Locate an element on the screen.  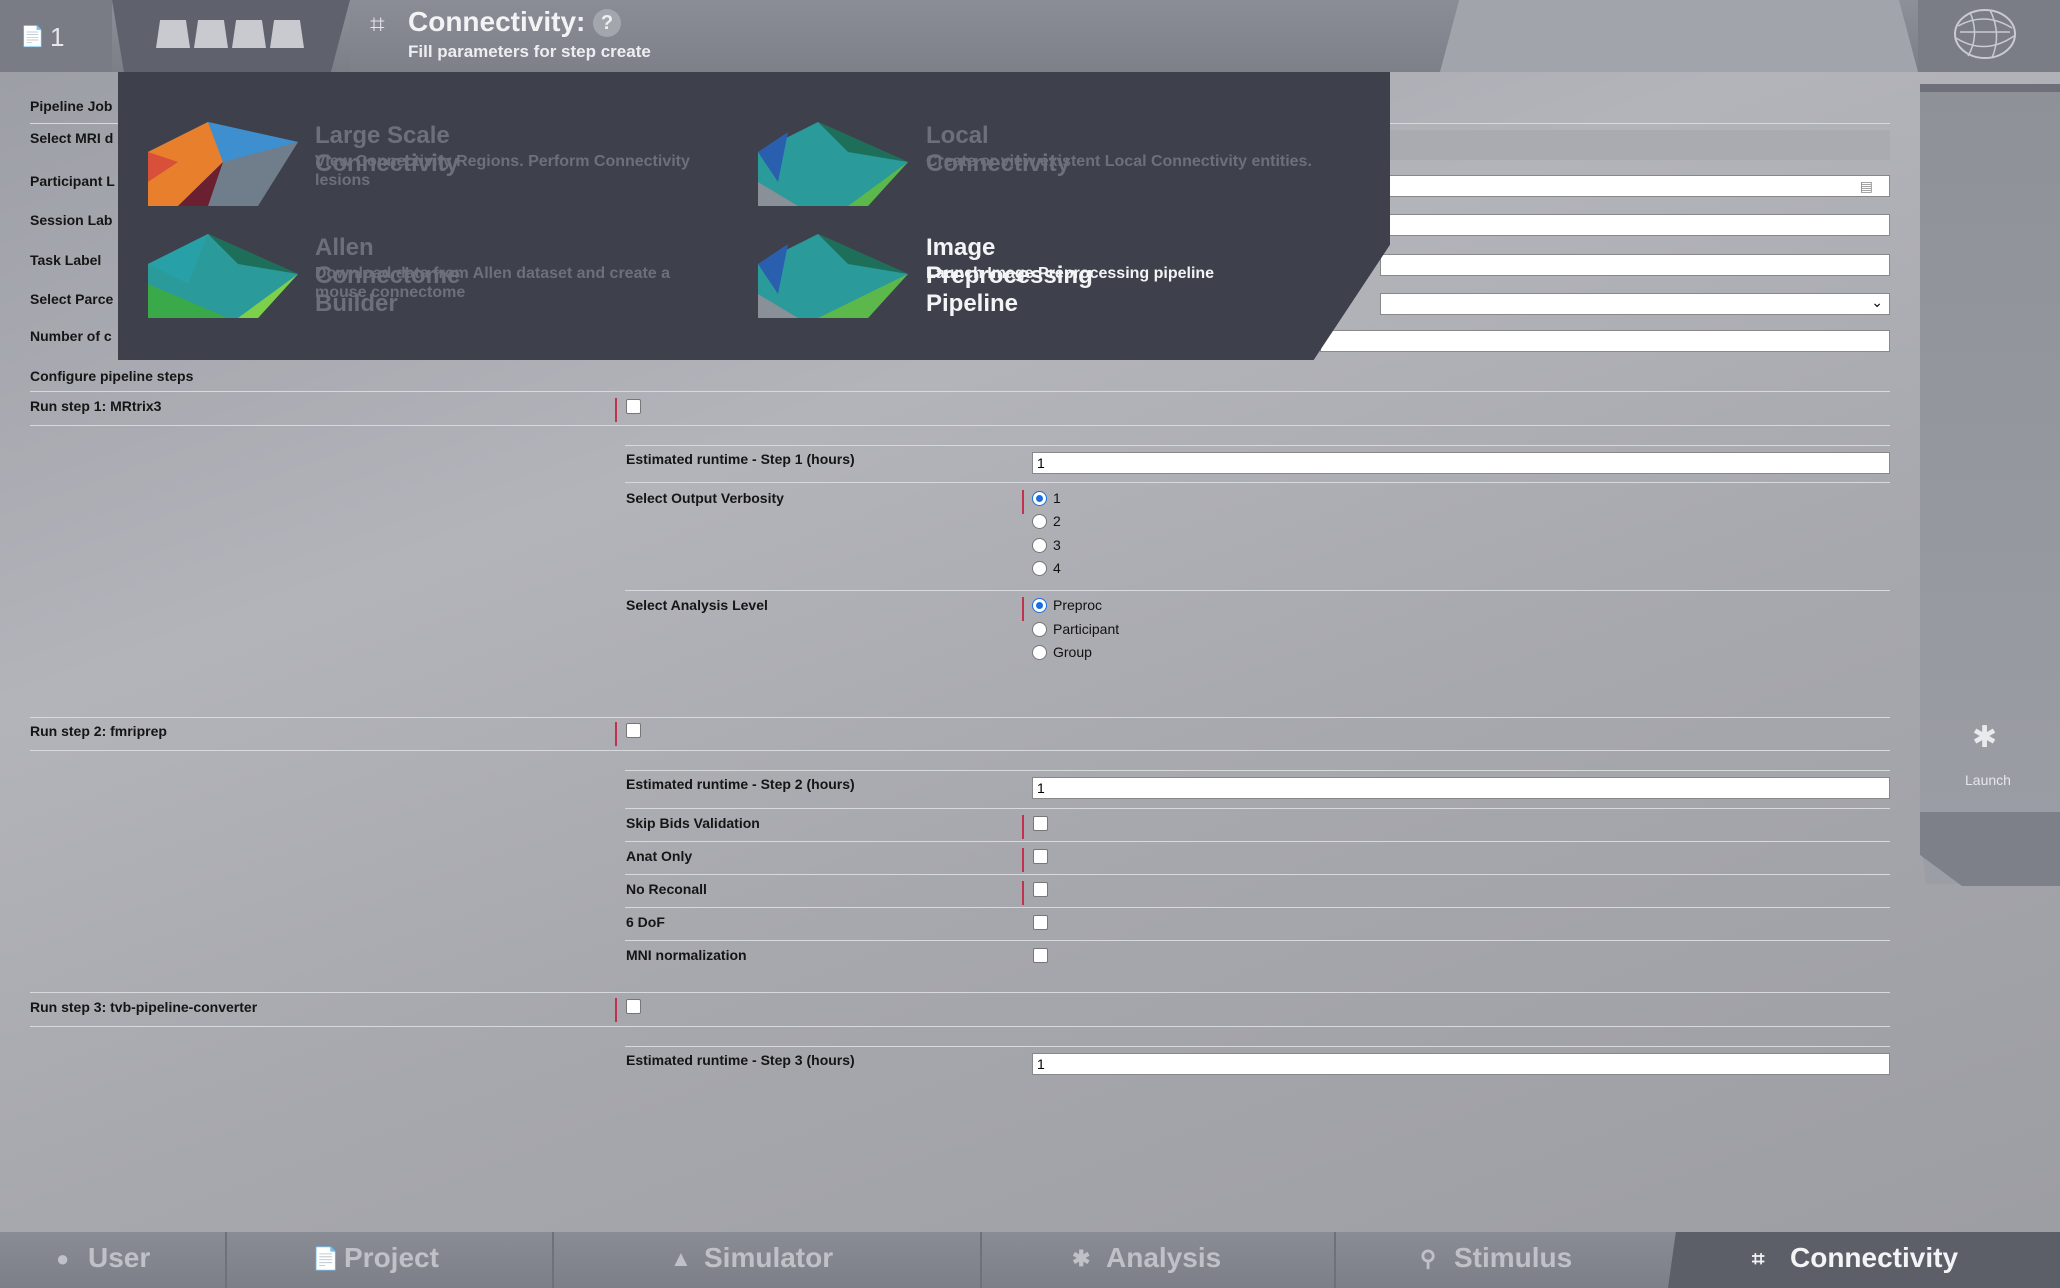
menu-toggle-button is located at coordinates (231, 36).